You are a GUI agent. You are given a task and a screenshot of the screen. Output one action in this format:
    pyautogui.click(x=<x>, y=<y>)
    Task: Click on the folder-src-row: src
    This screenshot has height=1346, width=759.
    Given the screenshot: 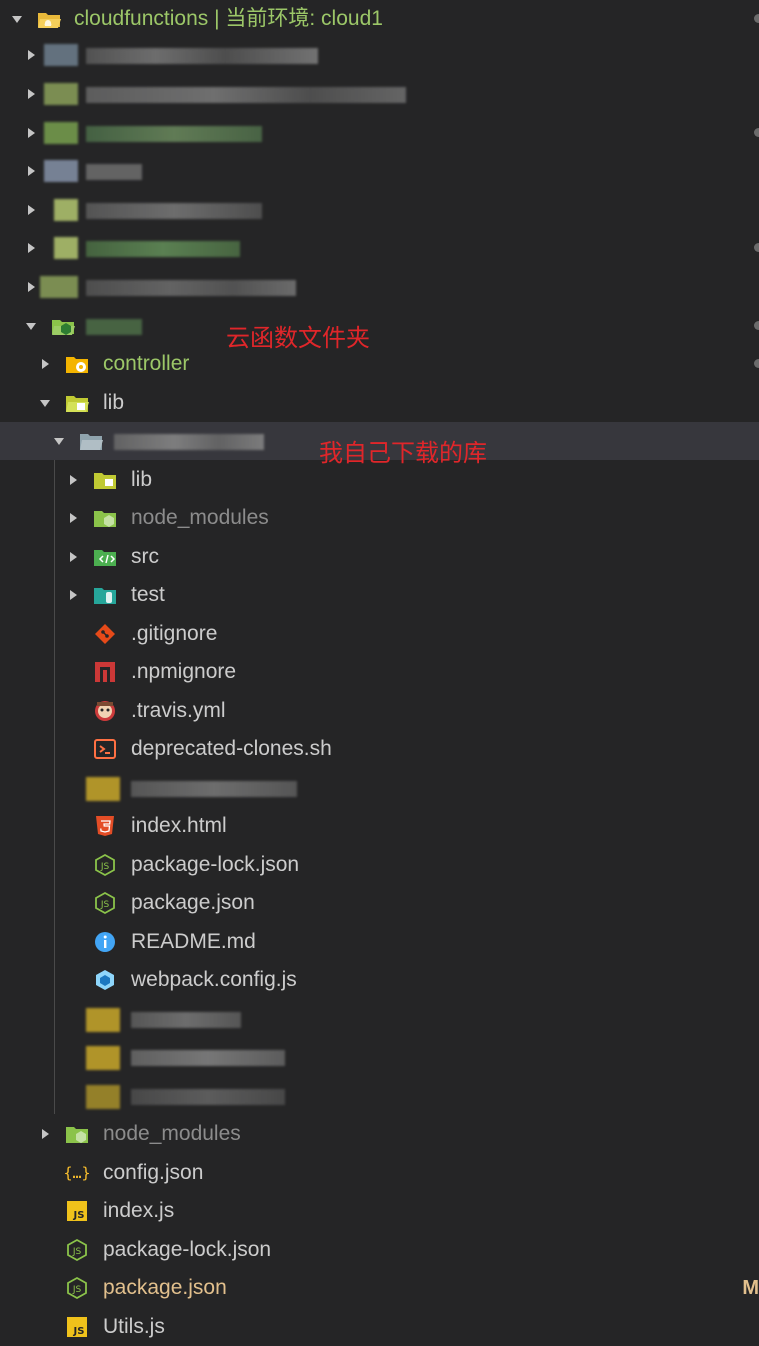 What is the action you would take?
    pyautogui.click(x=379, y=557)
    